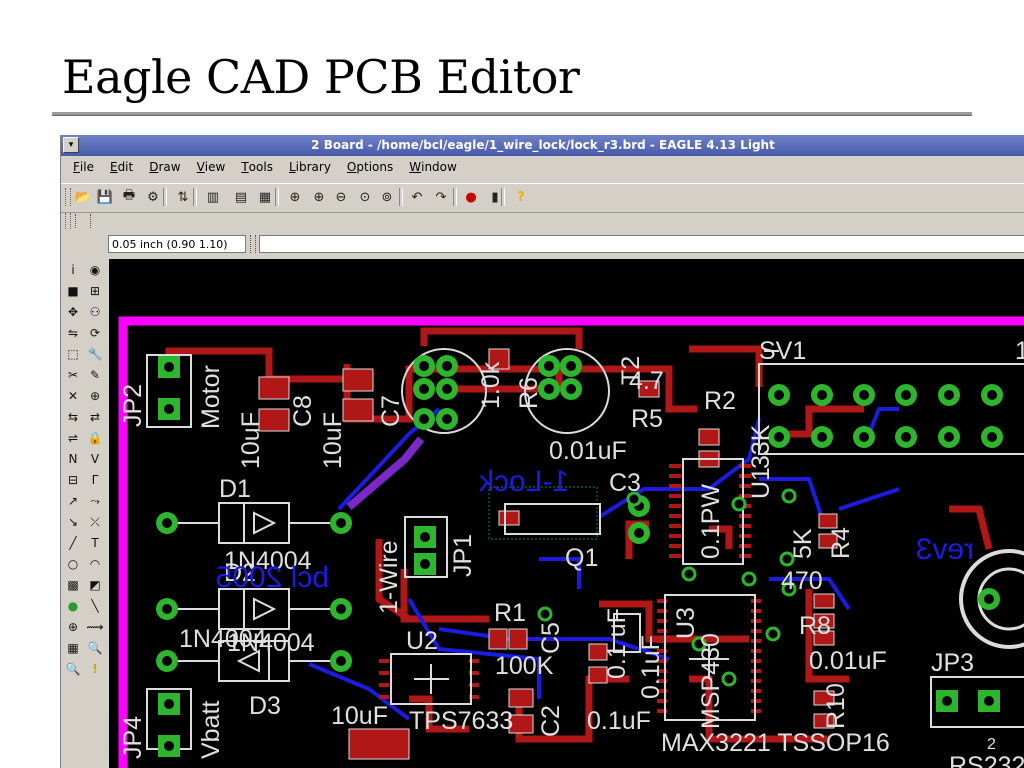 Image resolution: width=1024 pixels, height=768 pixels. What do you see at coordinates (95, 417) in the screenshot?
I see `gateswap-icon: ⇄` at bounding box center [95, 417].